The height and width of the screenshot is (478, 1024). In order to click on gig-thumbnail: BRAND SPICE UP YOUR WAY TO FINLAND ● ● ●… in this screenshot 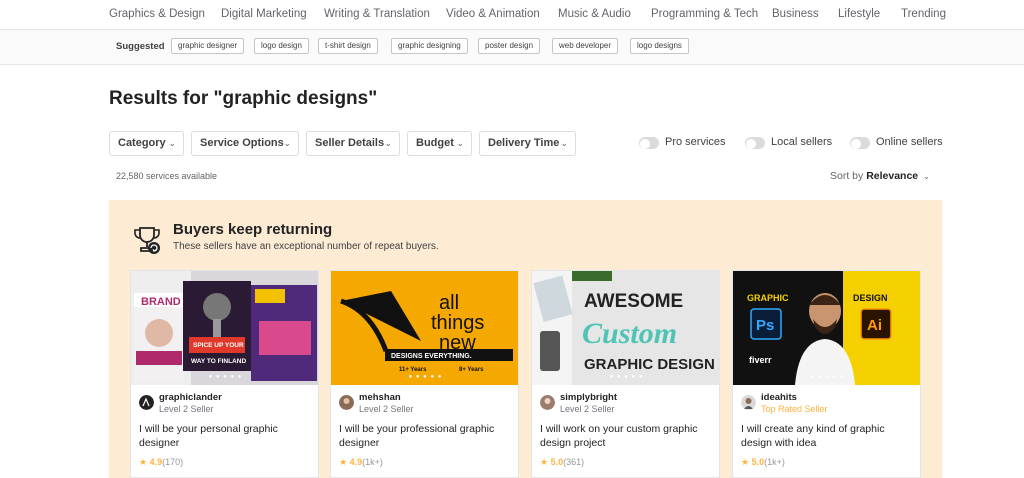, I will do `click(224, 328)`.